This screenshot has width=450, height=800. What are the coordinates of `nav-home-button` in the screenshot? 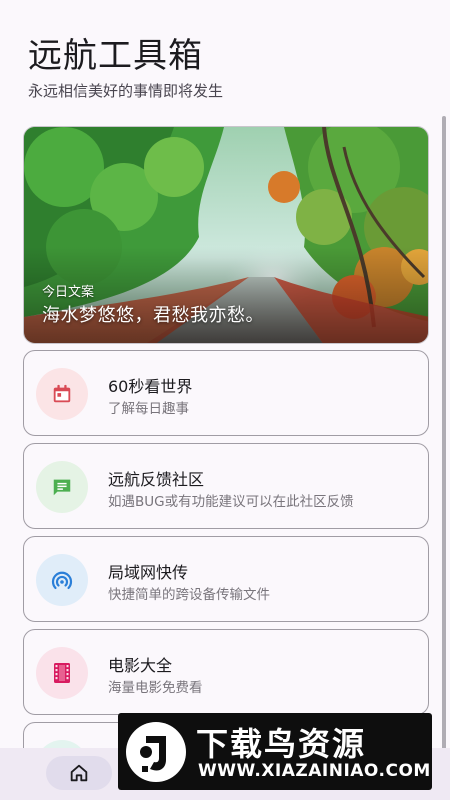 It's located at (79, 773).